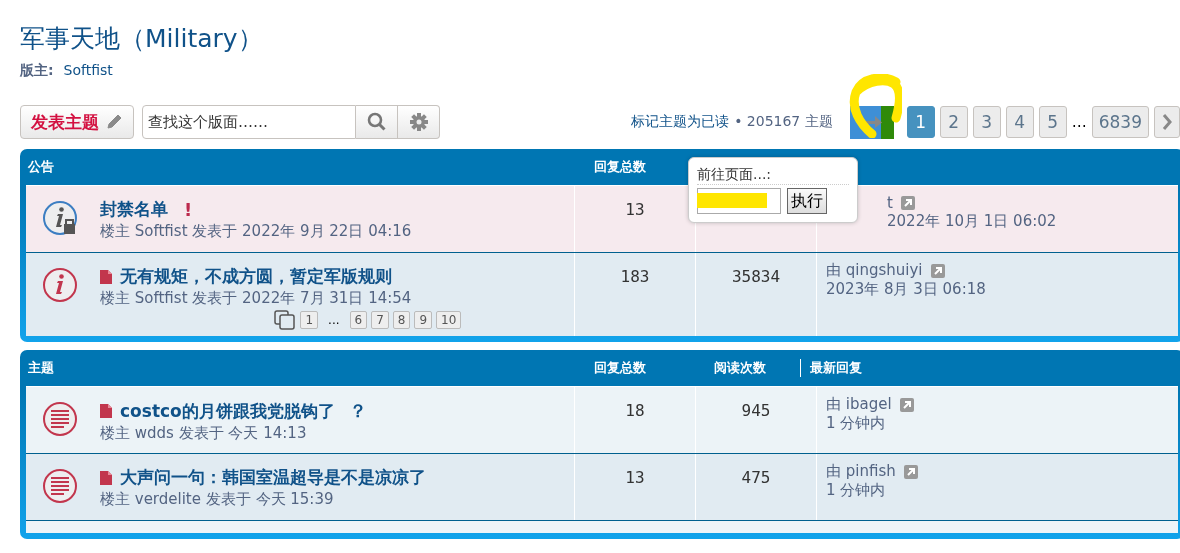  Describe the element at coordinates (861, 471) in the screenshot. I see `last-post-author: 由 pinfish` at that location.